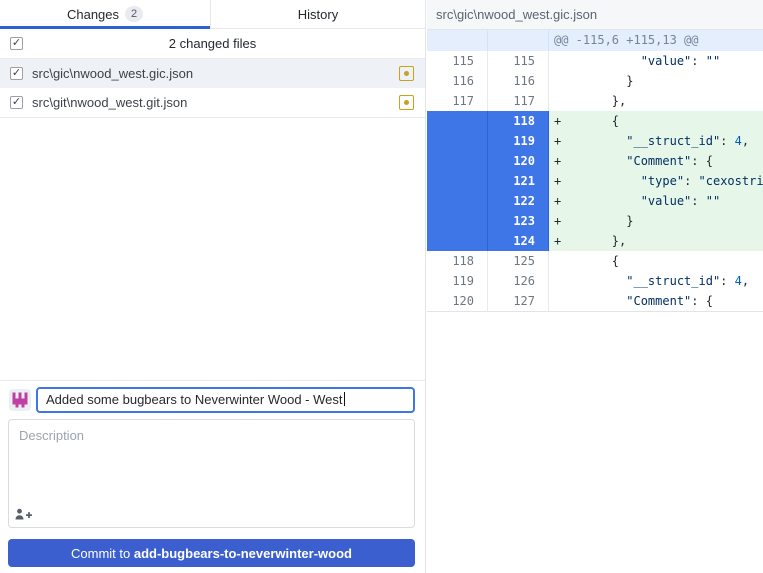  Describe the element at coordinates (457, 281) in the screenshot. I see `diff-old-line-number: 119` at that location.